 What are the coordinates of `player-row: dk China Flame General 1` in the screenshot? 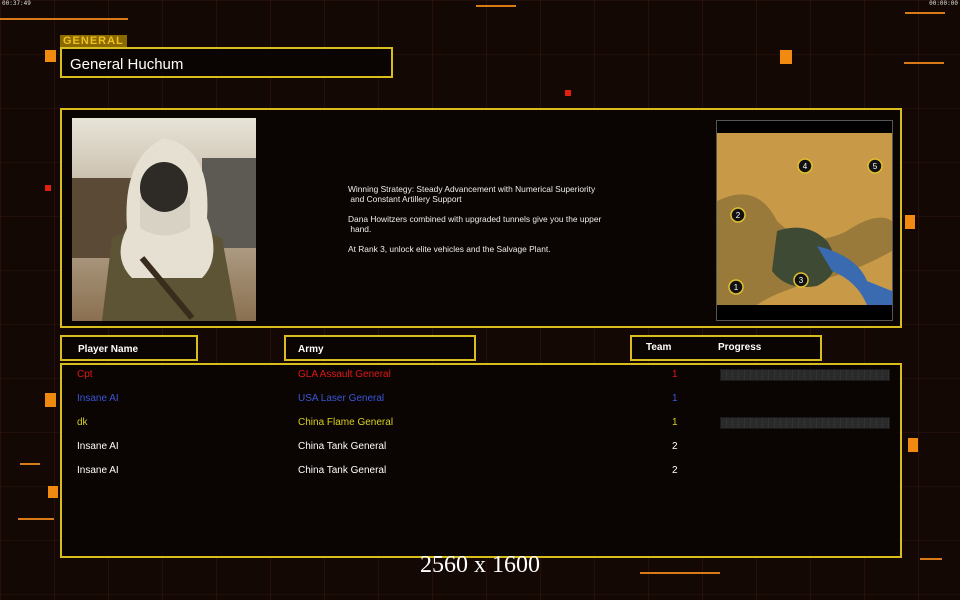 It's located at (481, 424).